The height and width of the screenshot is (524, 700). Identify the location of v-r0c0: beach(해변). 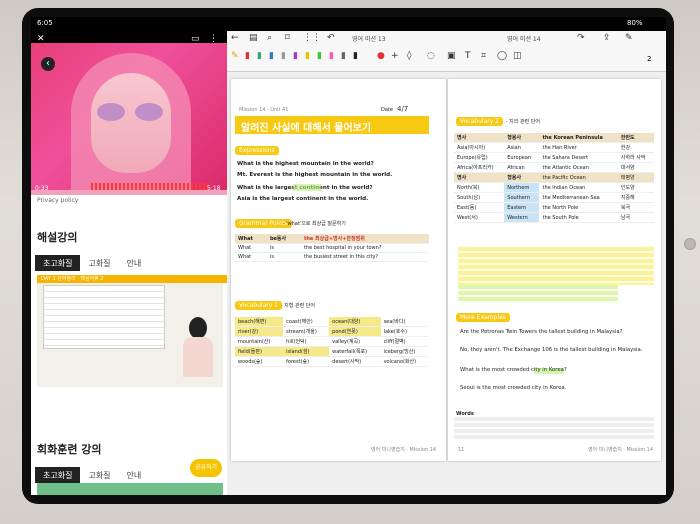
(259, 322).